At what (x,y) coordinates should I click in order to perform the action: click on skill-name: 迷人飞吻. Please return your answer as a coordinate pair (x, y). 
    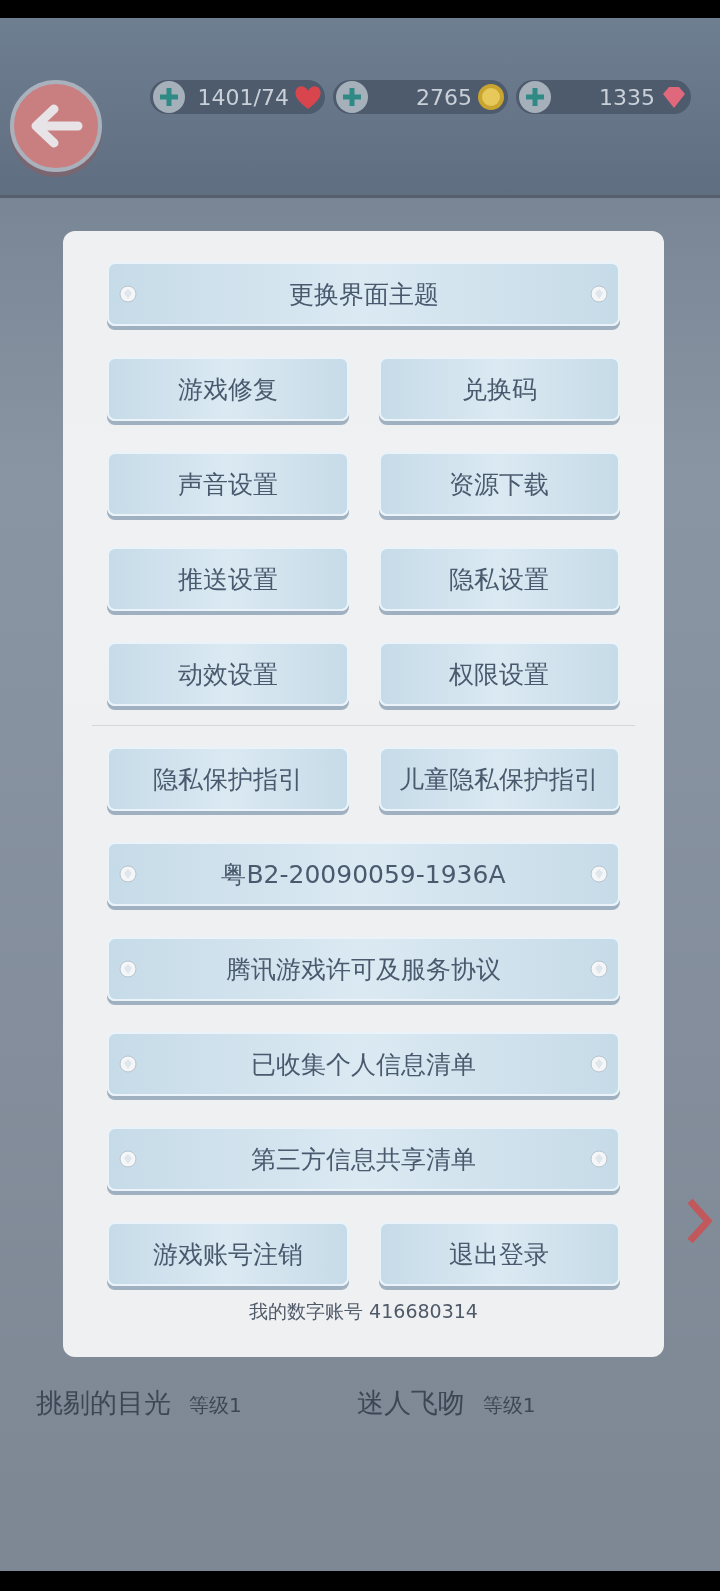
    Looking at the image, I should click on (410, 1403).